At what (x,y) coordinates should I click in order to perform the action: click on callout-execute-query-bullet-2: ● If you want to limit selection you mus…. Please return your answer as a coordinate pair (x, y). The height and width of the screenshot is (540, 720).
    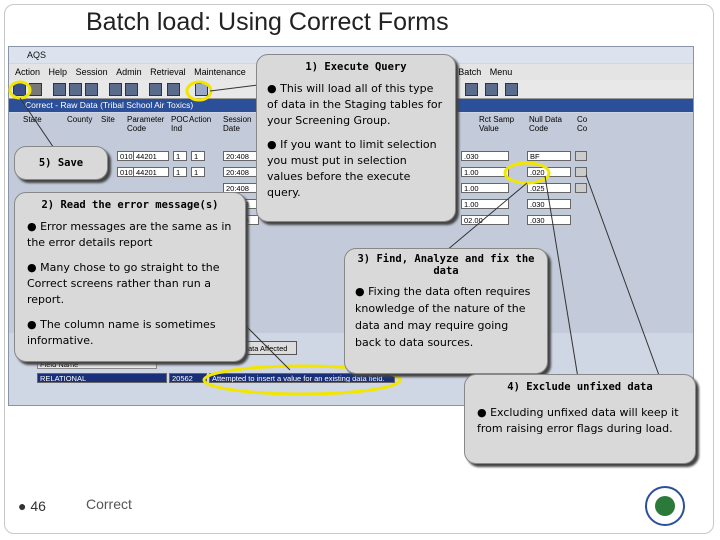
    Looking at the image, I should click on (352, 168).